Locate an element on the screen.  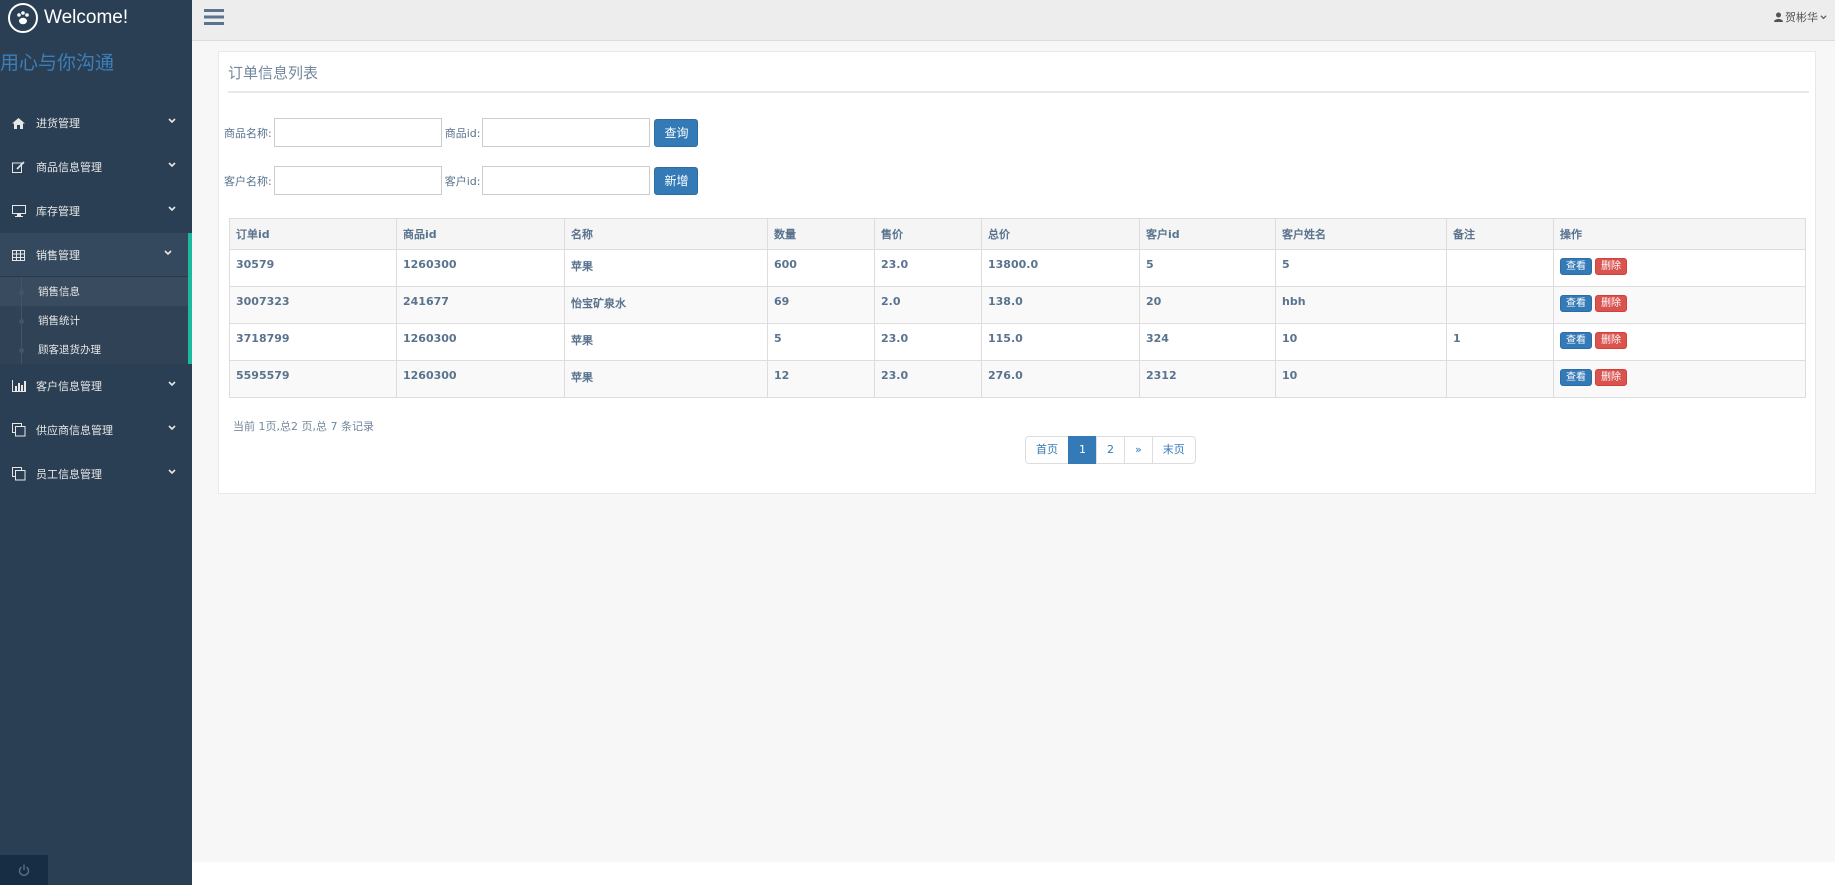
total-cell: 13800.0 is located at coordinates (1060, 268).